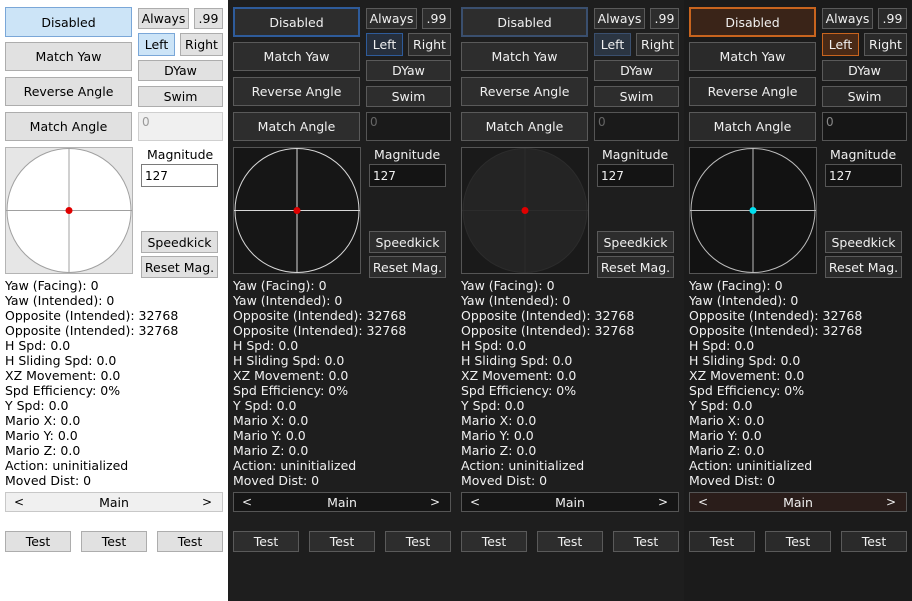 Image resolution: width=912 pixels, height=601 pixels. I want to click on stat-xz-movement: XZ Movement: 0.0, so click(747, 375).